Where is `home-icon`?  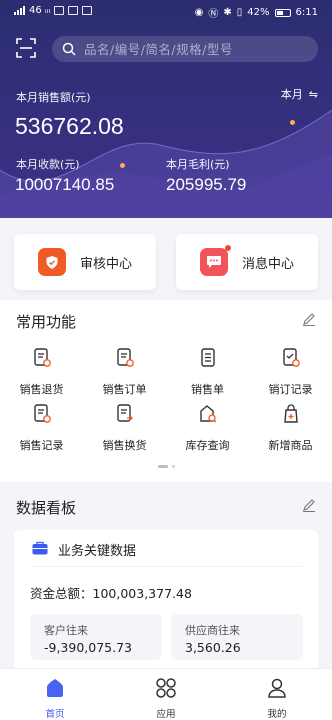
home-icon is located at coordinates (55, 688).